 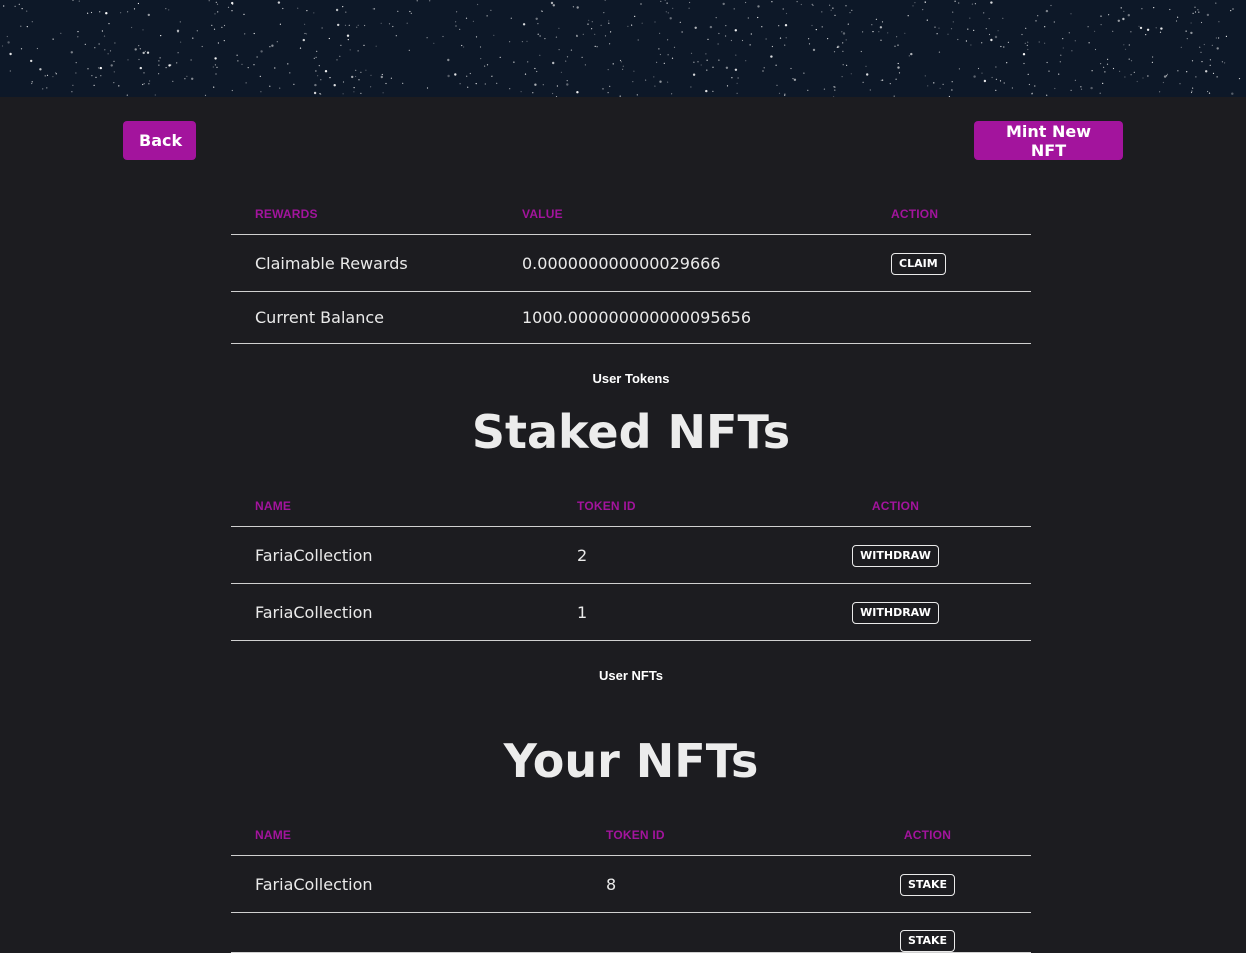 What do you see at coordinates (918, 263) in the screenshot?
I see `claim-button: CLAIM` at bounding box center [918, 263].